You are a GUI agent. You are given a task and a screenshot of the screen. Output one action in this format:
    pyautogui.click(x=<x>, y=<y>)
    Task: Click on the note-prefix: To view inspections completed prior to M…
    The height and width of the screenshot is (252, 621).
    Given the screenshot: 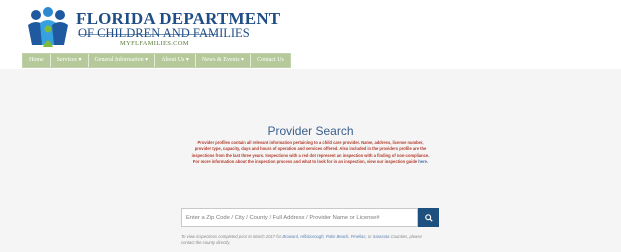 What is the action you would take?
    pyautogui.click(x=232, y=236)
    